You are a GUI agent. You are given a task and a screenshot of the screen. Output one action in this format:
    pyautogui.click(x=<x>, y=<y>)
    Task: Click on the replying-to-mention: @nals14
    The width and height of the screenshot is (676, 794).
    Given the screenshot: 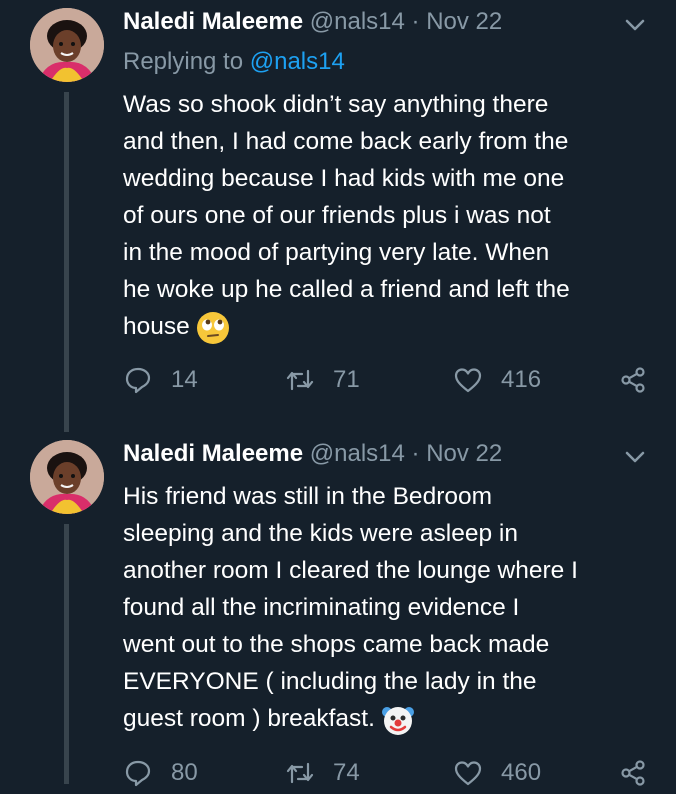 What is the action you would take?
    pyautogui.click(x=297, y=61)
    